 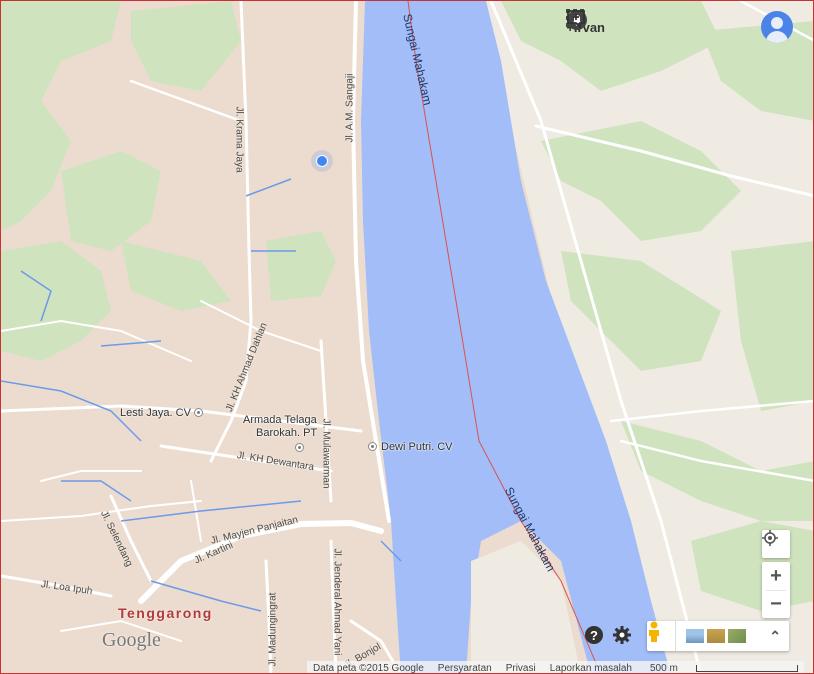 I want to click on zoom-out-button: −, so click(x=776, y=604).